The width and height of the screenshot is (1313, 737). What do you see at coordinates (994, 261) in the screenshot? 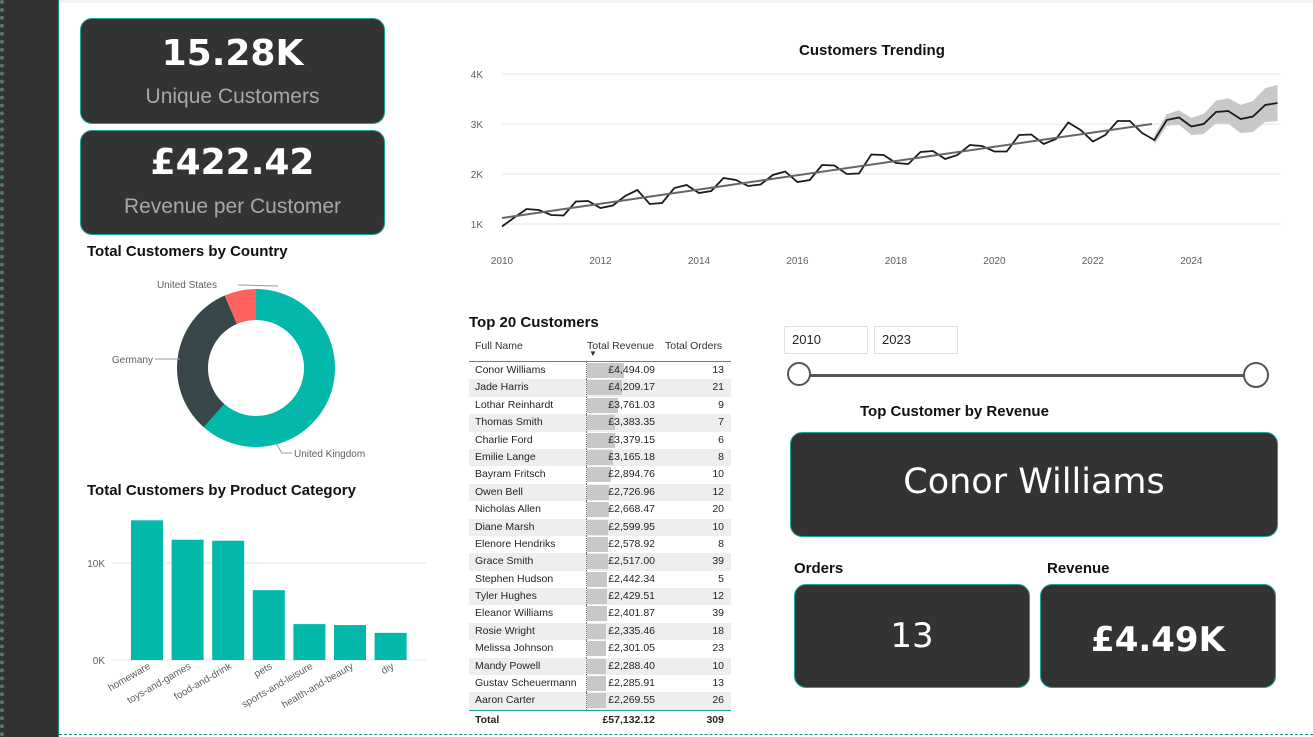
I see `x-tick-label: 2020` at bounding box center [994, 261].